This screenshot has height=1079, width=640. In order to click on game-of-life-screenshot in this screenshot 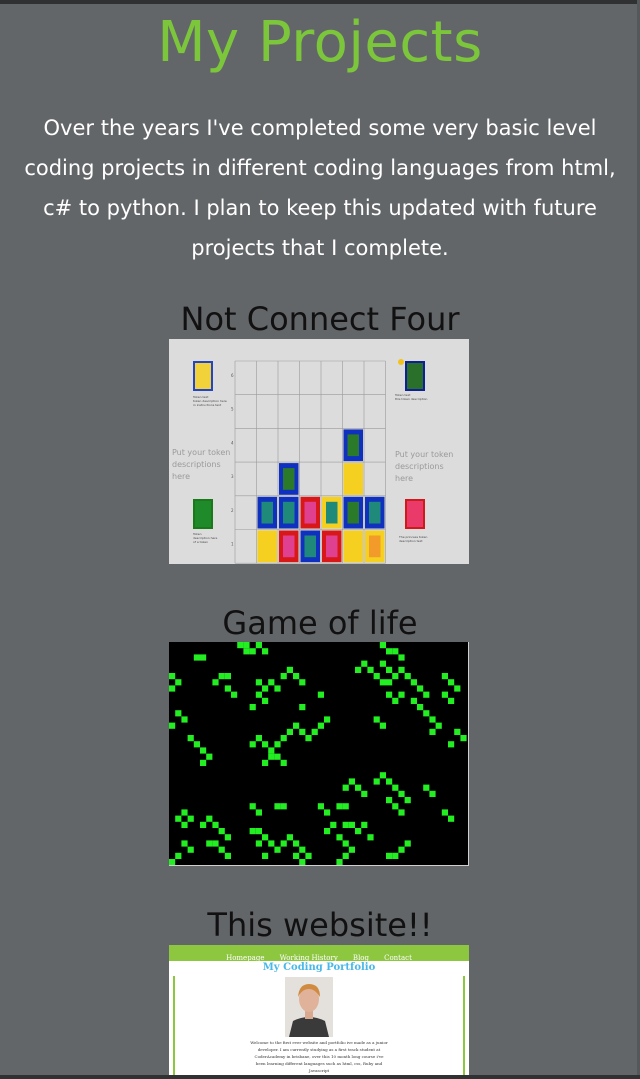, I will do `click(319, 754)`.